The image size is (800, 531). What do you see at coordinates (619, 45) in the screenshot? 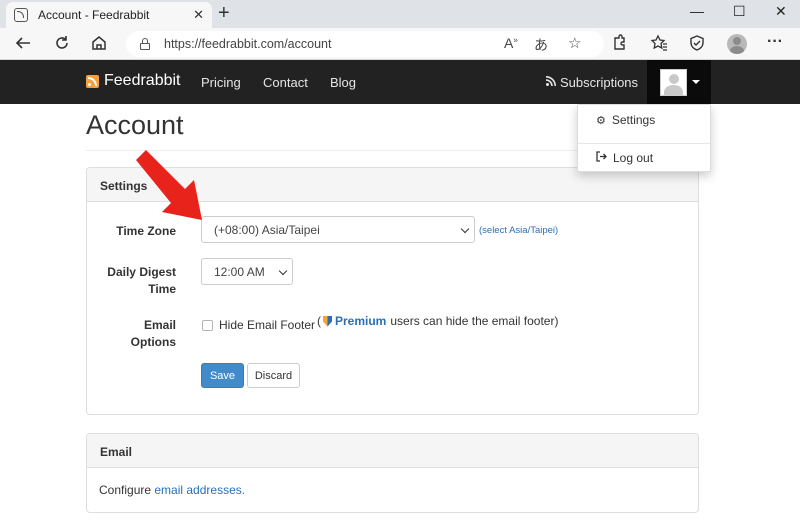
I see `extensions-icon` at bounding box center [619, 45].